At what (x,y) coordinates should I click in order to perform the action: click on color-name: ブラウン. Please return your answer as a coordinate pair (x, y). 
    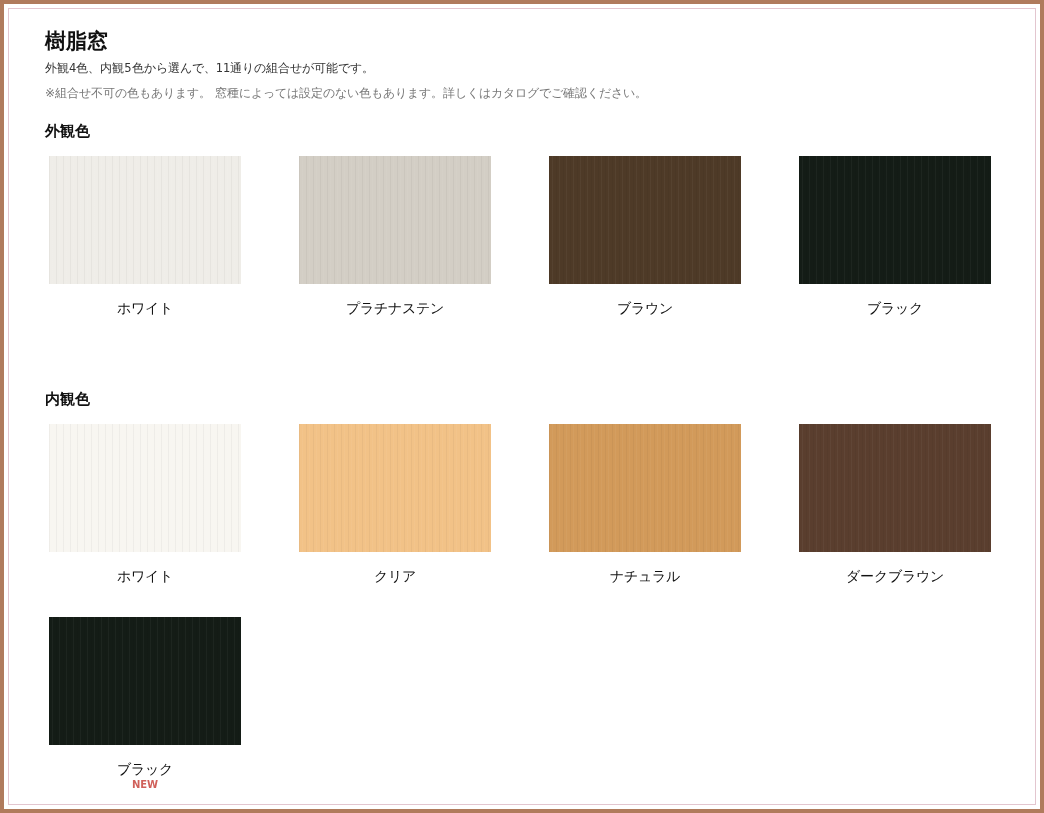
    Looking at the image, I should click on (645, 308).